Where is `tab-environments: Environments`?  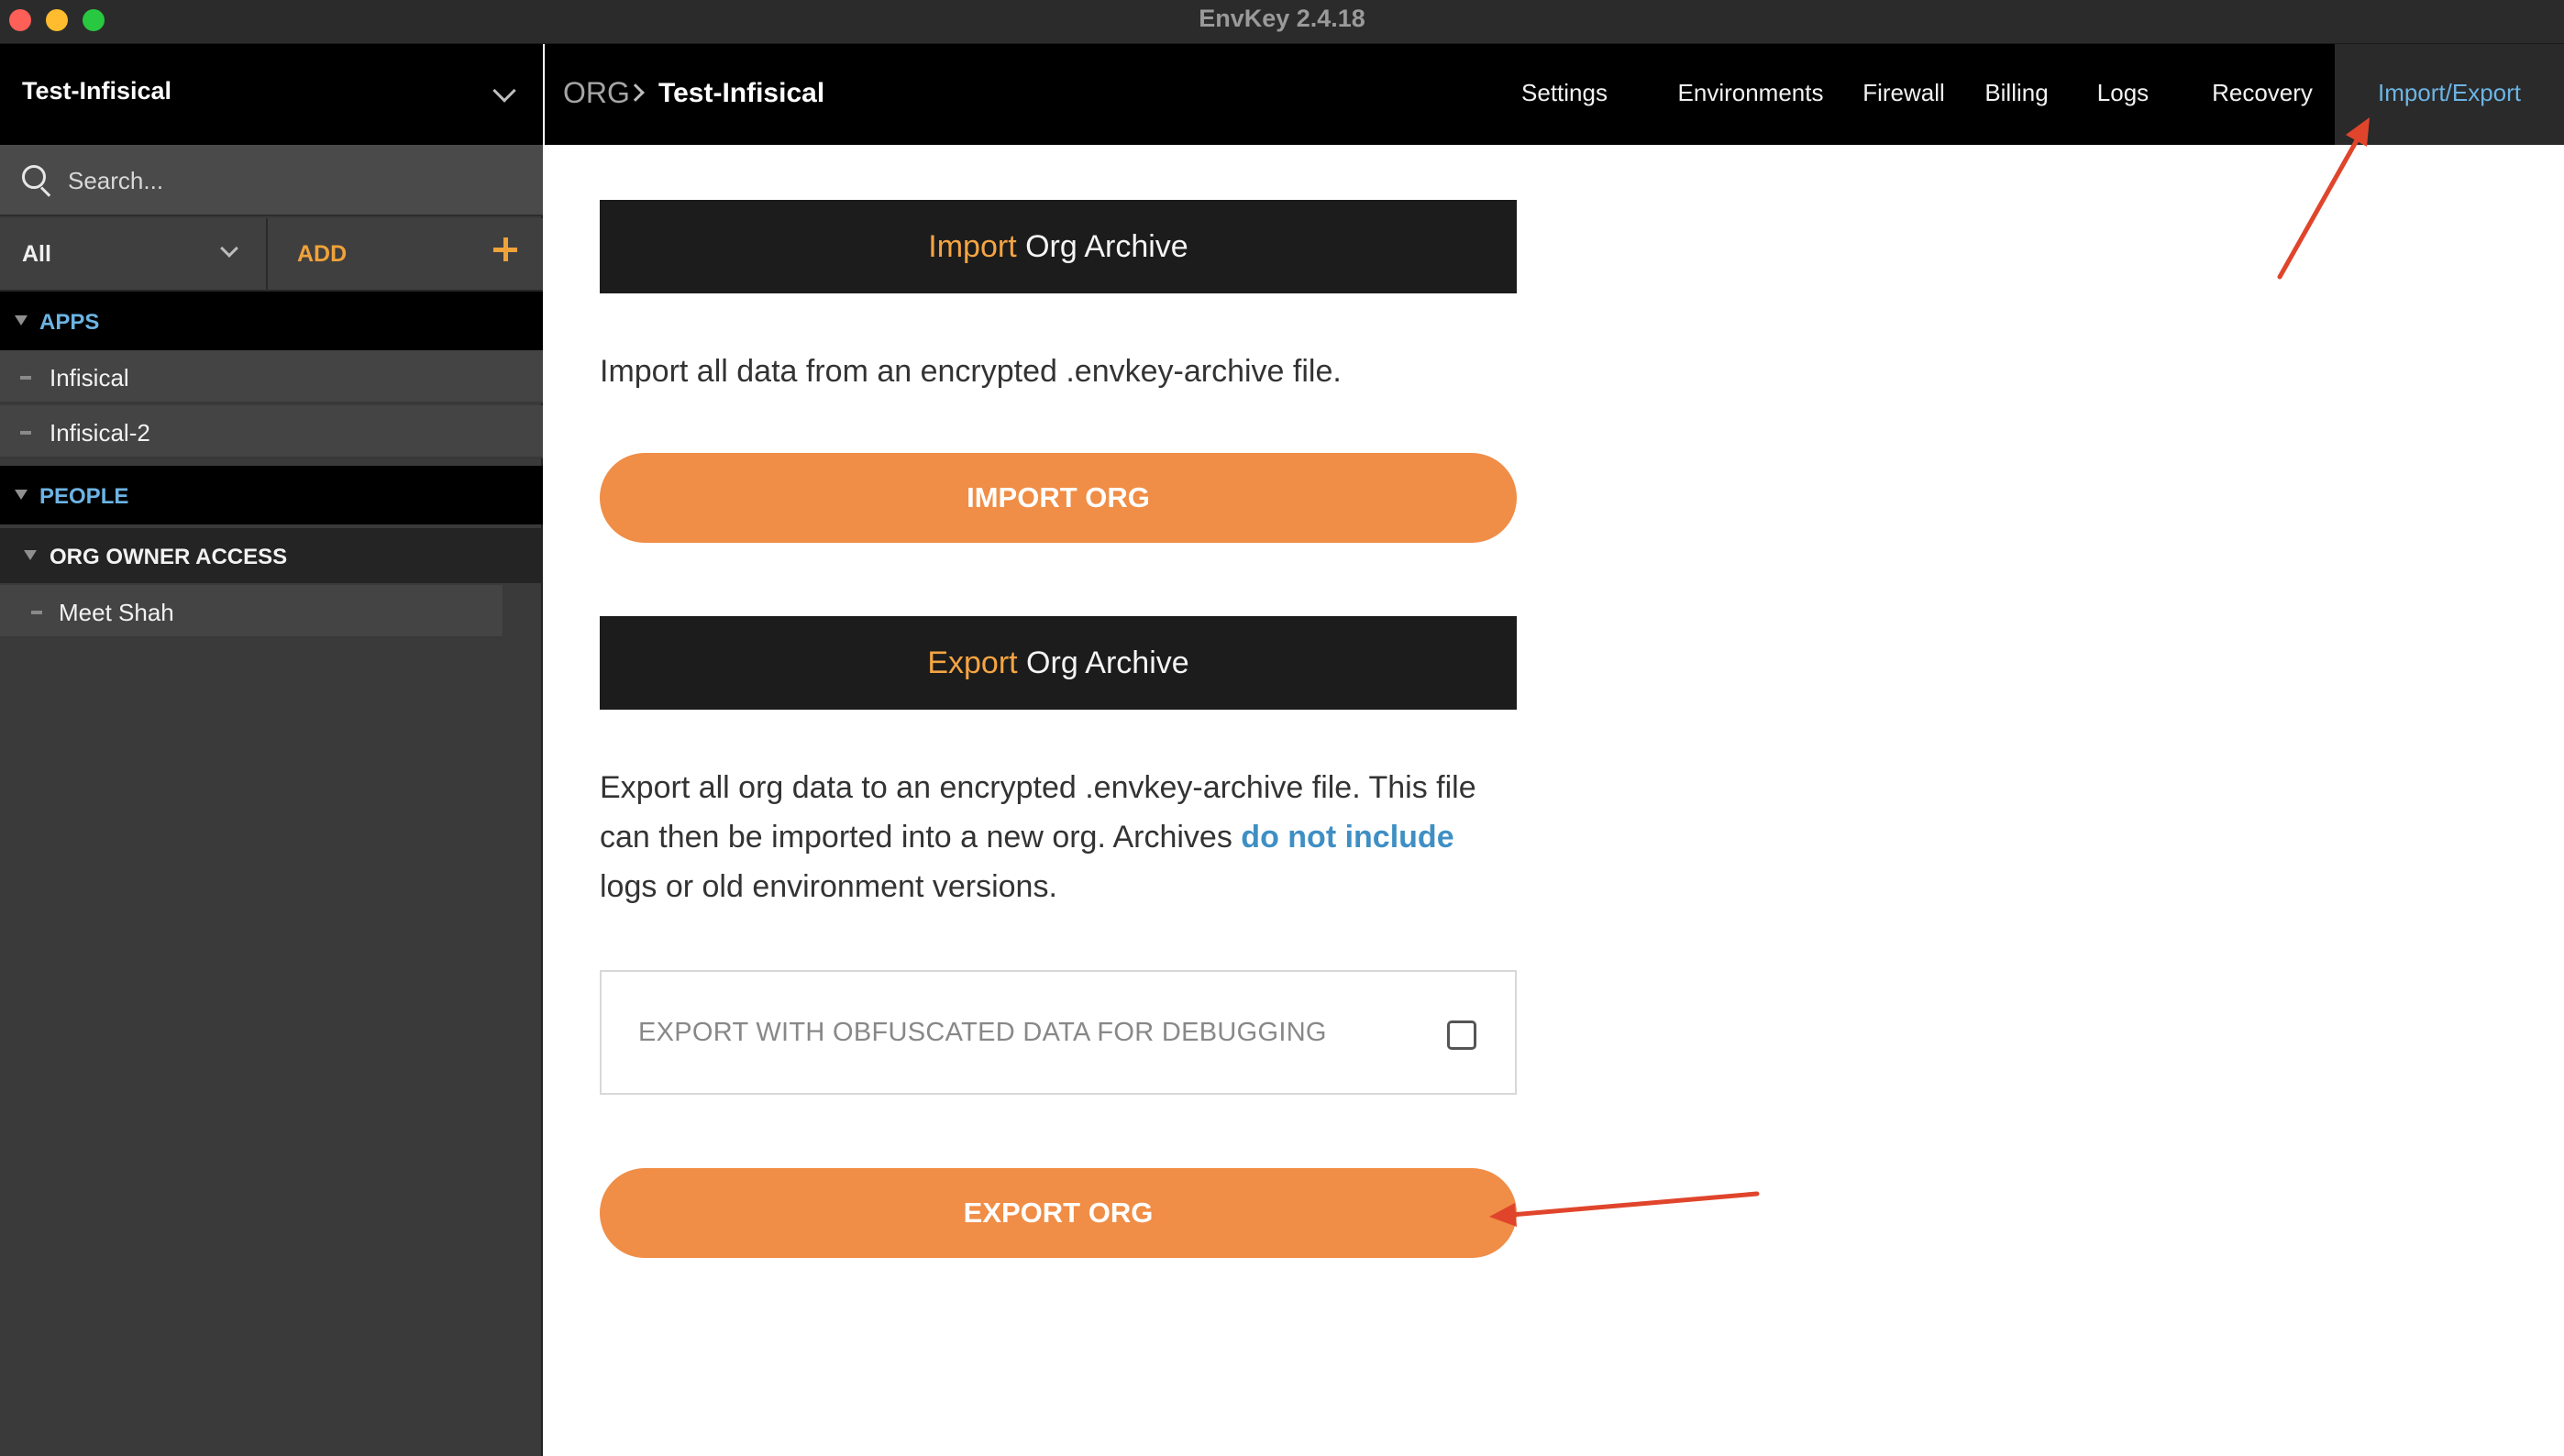
tab-environments: Environments is located at coordinates (1750, 94).